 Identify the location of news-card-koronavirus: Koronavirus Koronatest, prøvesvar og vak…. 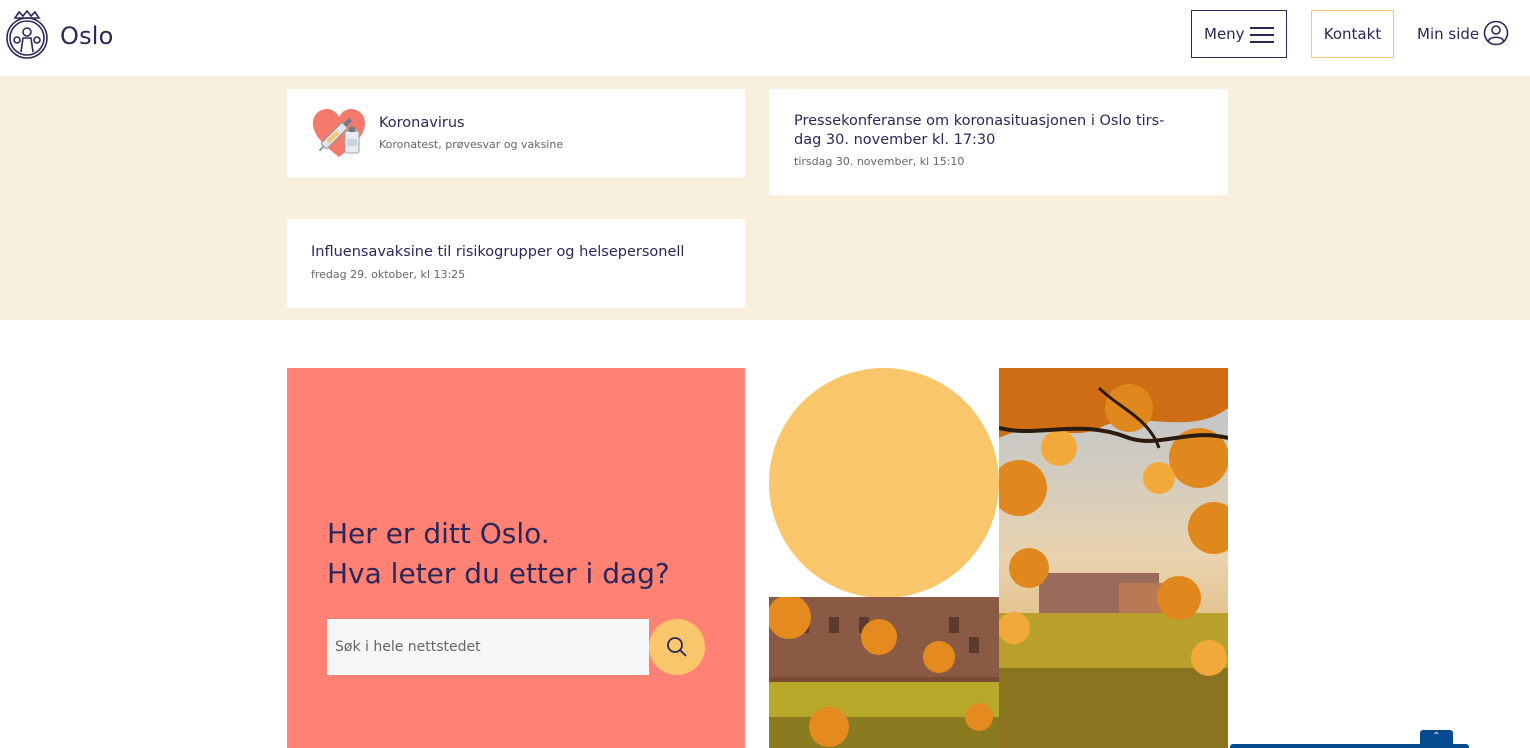
(516, 133).